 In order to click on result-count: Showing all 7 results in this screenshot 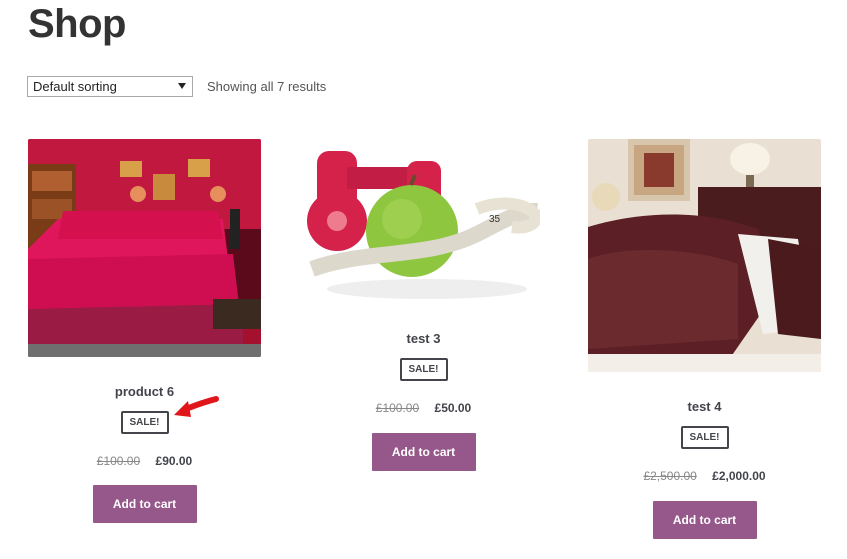, I will do `click(267, 86)`.